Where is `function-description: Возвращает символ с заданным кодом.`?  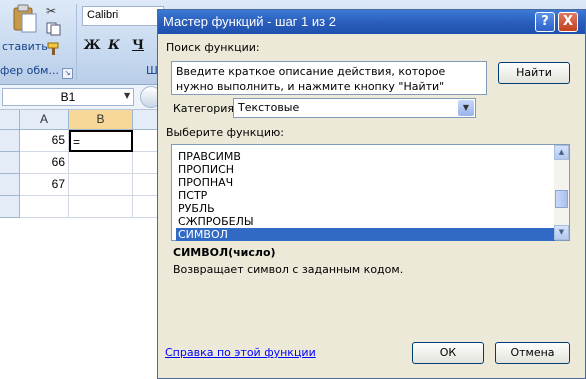 function-description: Возвращает символ с заданным кодом. is located at coordinates (288, 269).